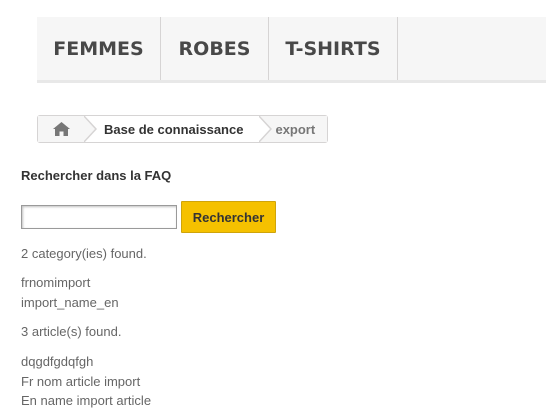  I want to click on nav-item-t-shirts: T-SHIRTS, so click(333, 48).